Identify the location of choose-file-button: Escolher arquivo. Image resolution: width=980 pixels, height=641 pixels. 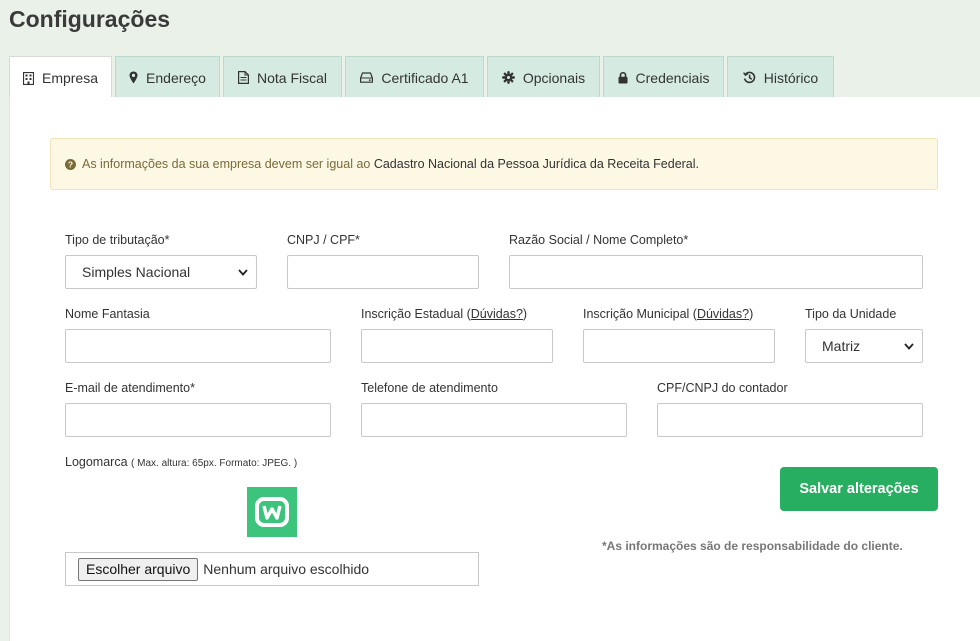
(138, 569).